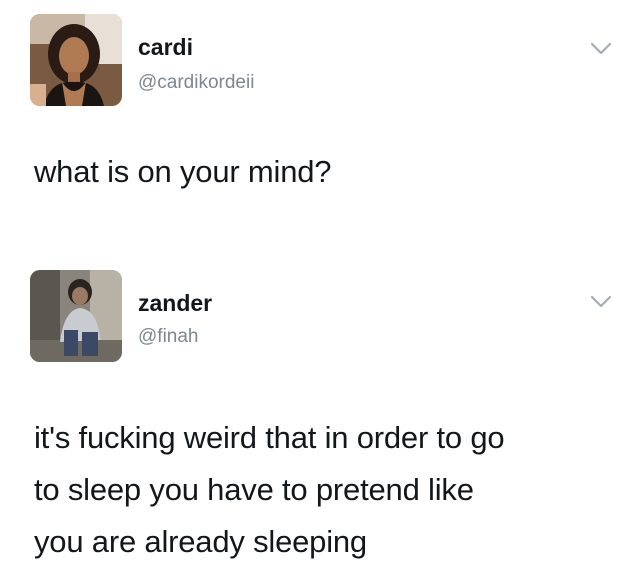  What do you see at coordinates (196, 83) in the screenshot?
I see `user-handle: @cardikordeii` at bounding box center [196, 83].